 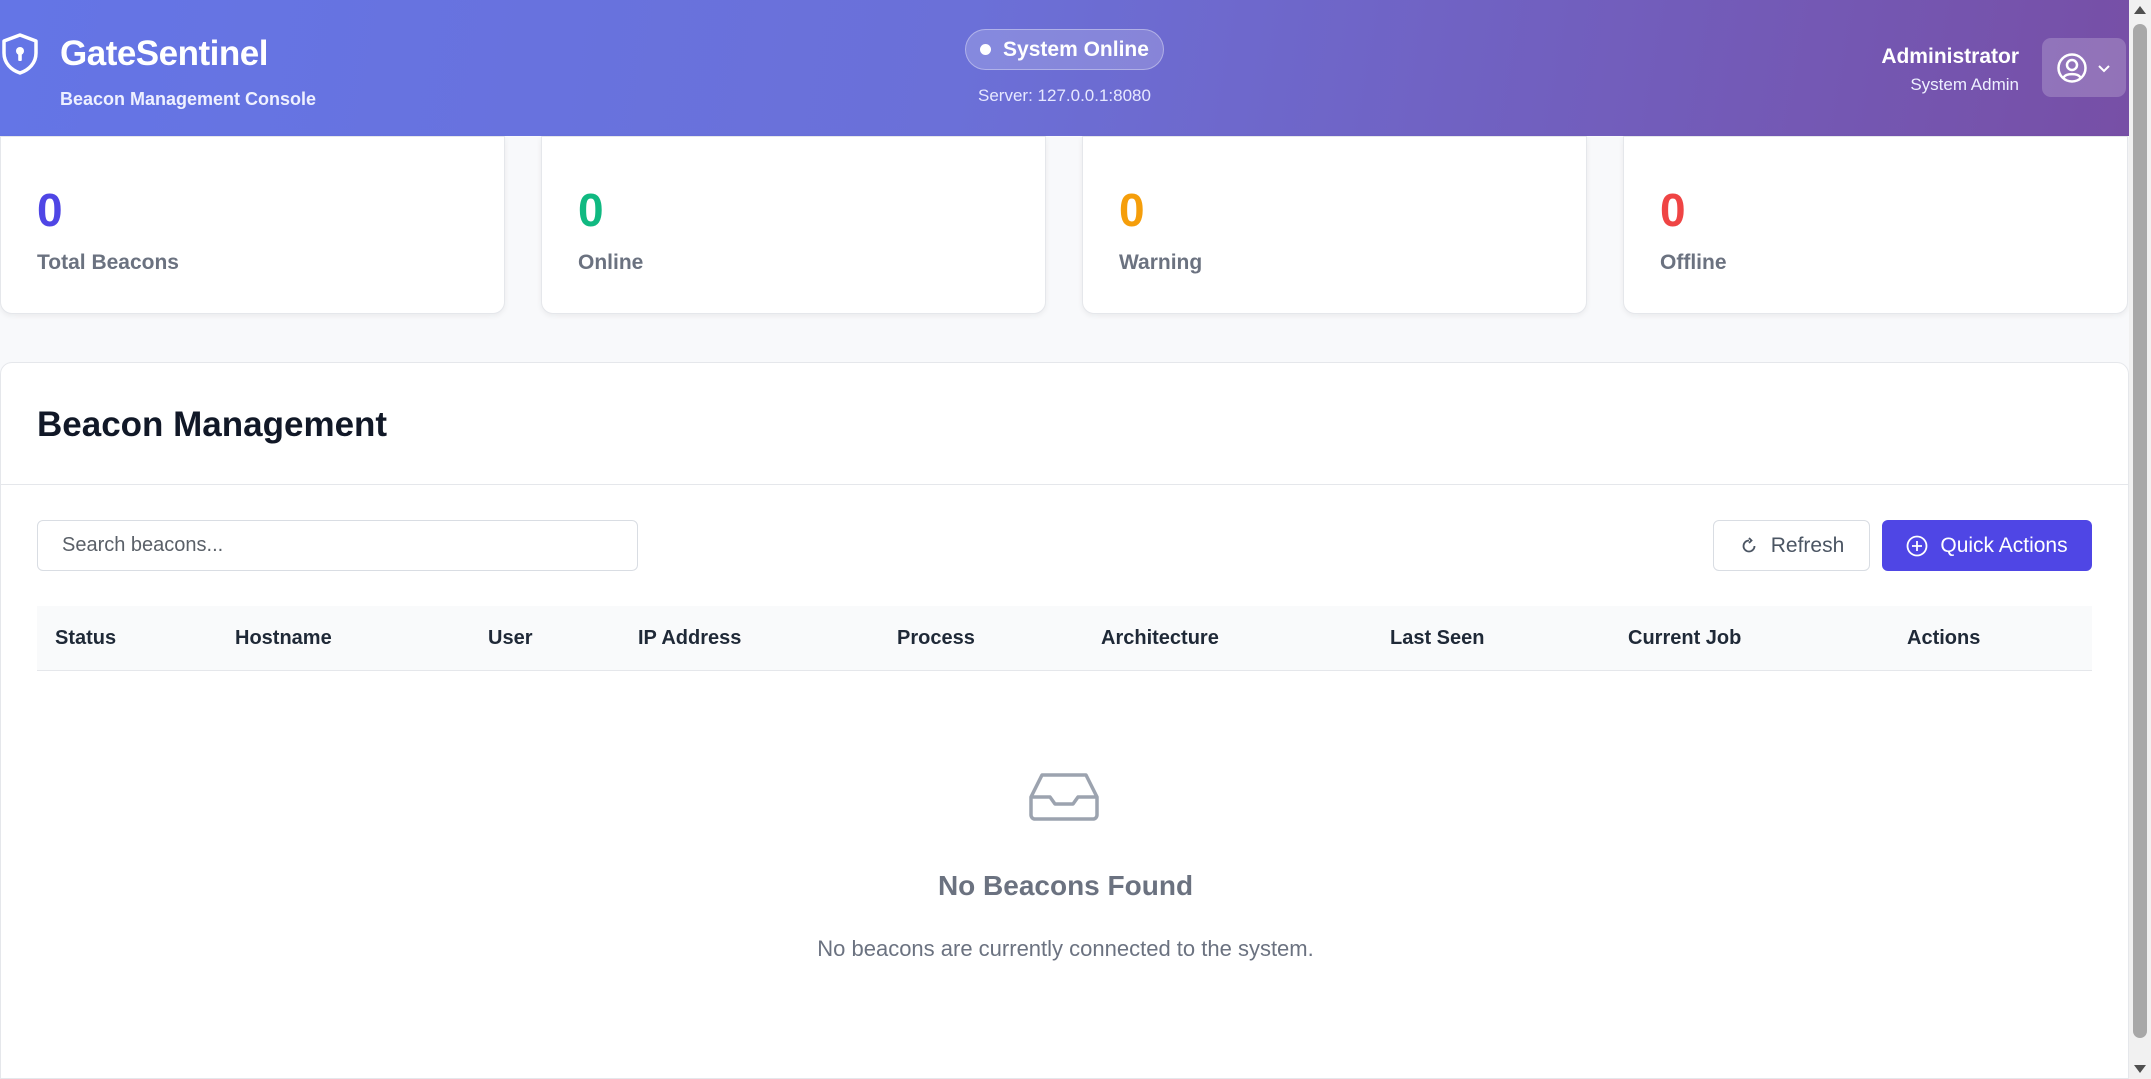 I want to click on panel-title: Beacon Management, so click(x=212, y=424).